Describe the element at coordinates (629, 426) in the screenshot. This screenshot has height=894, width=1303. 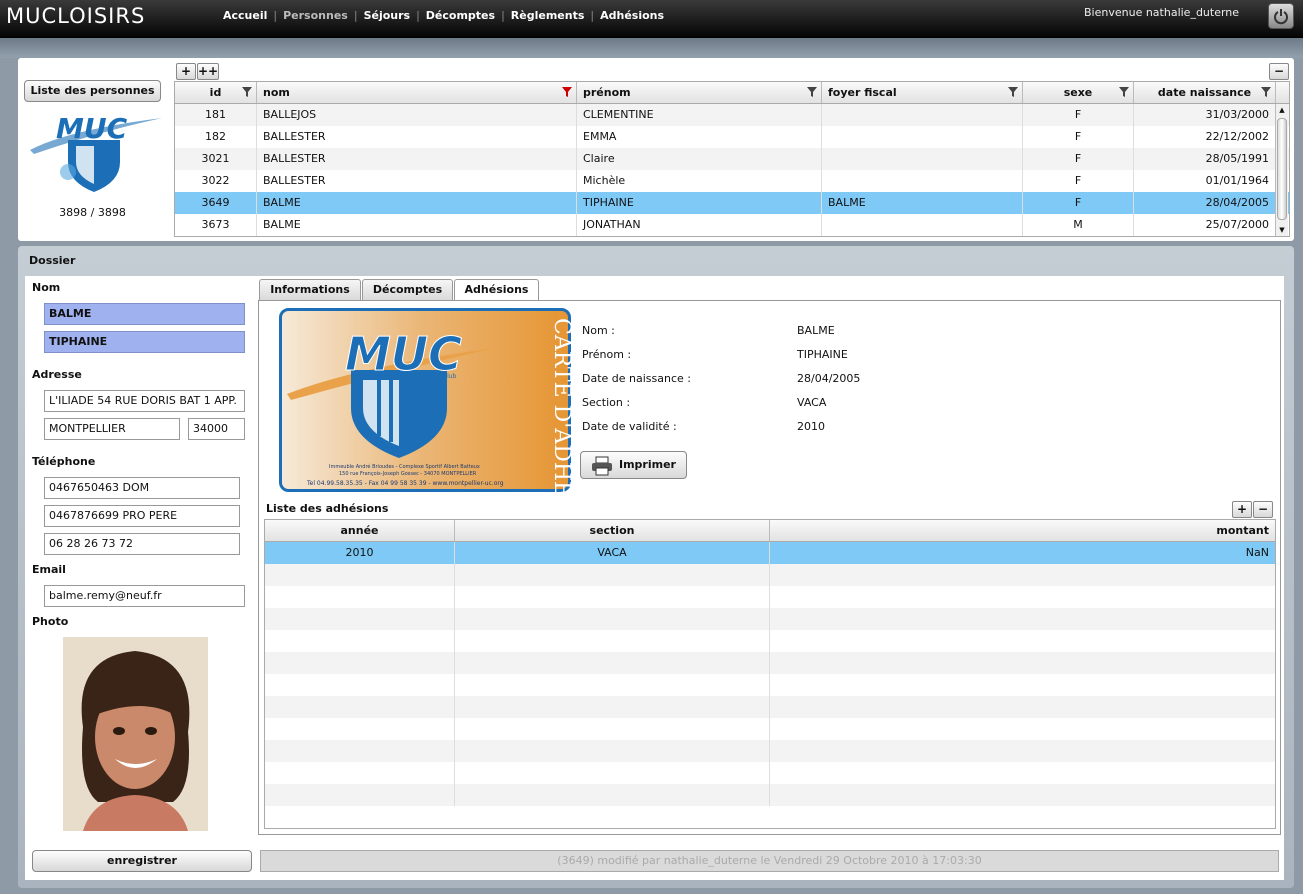
I see `member-info-label: Date de validité :` at that location.